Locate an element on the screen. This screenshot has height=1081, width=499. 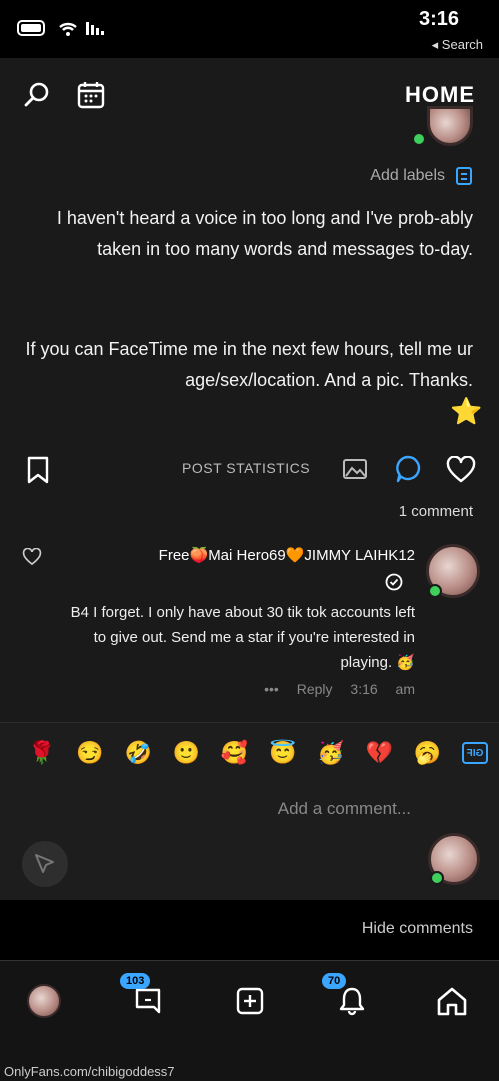
tab-profile is located at coordinates (44, 1001).